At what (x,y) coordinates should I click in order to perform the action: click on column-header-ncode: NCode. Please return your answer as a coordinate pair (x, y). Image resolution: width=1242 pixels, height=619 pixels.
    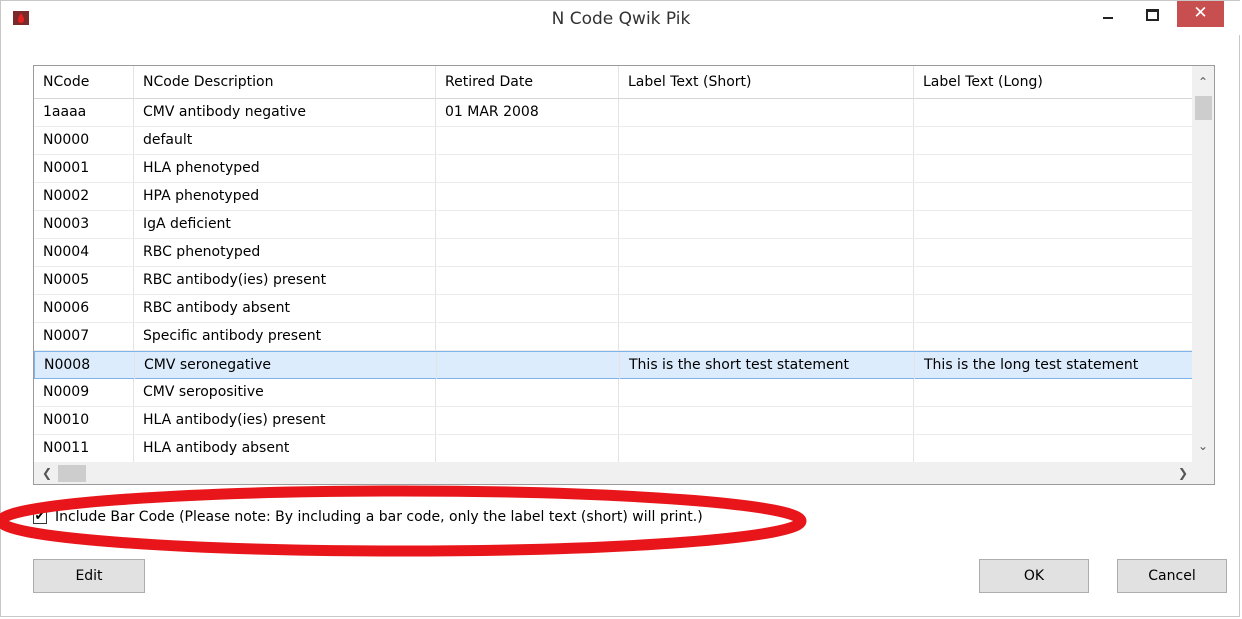
    Looking at the image, I should click on (84, 82).